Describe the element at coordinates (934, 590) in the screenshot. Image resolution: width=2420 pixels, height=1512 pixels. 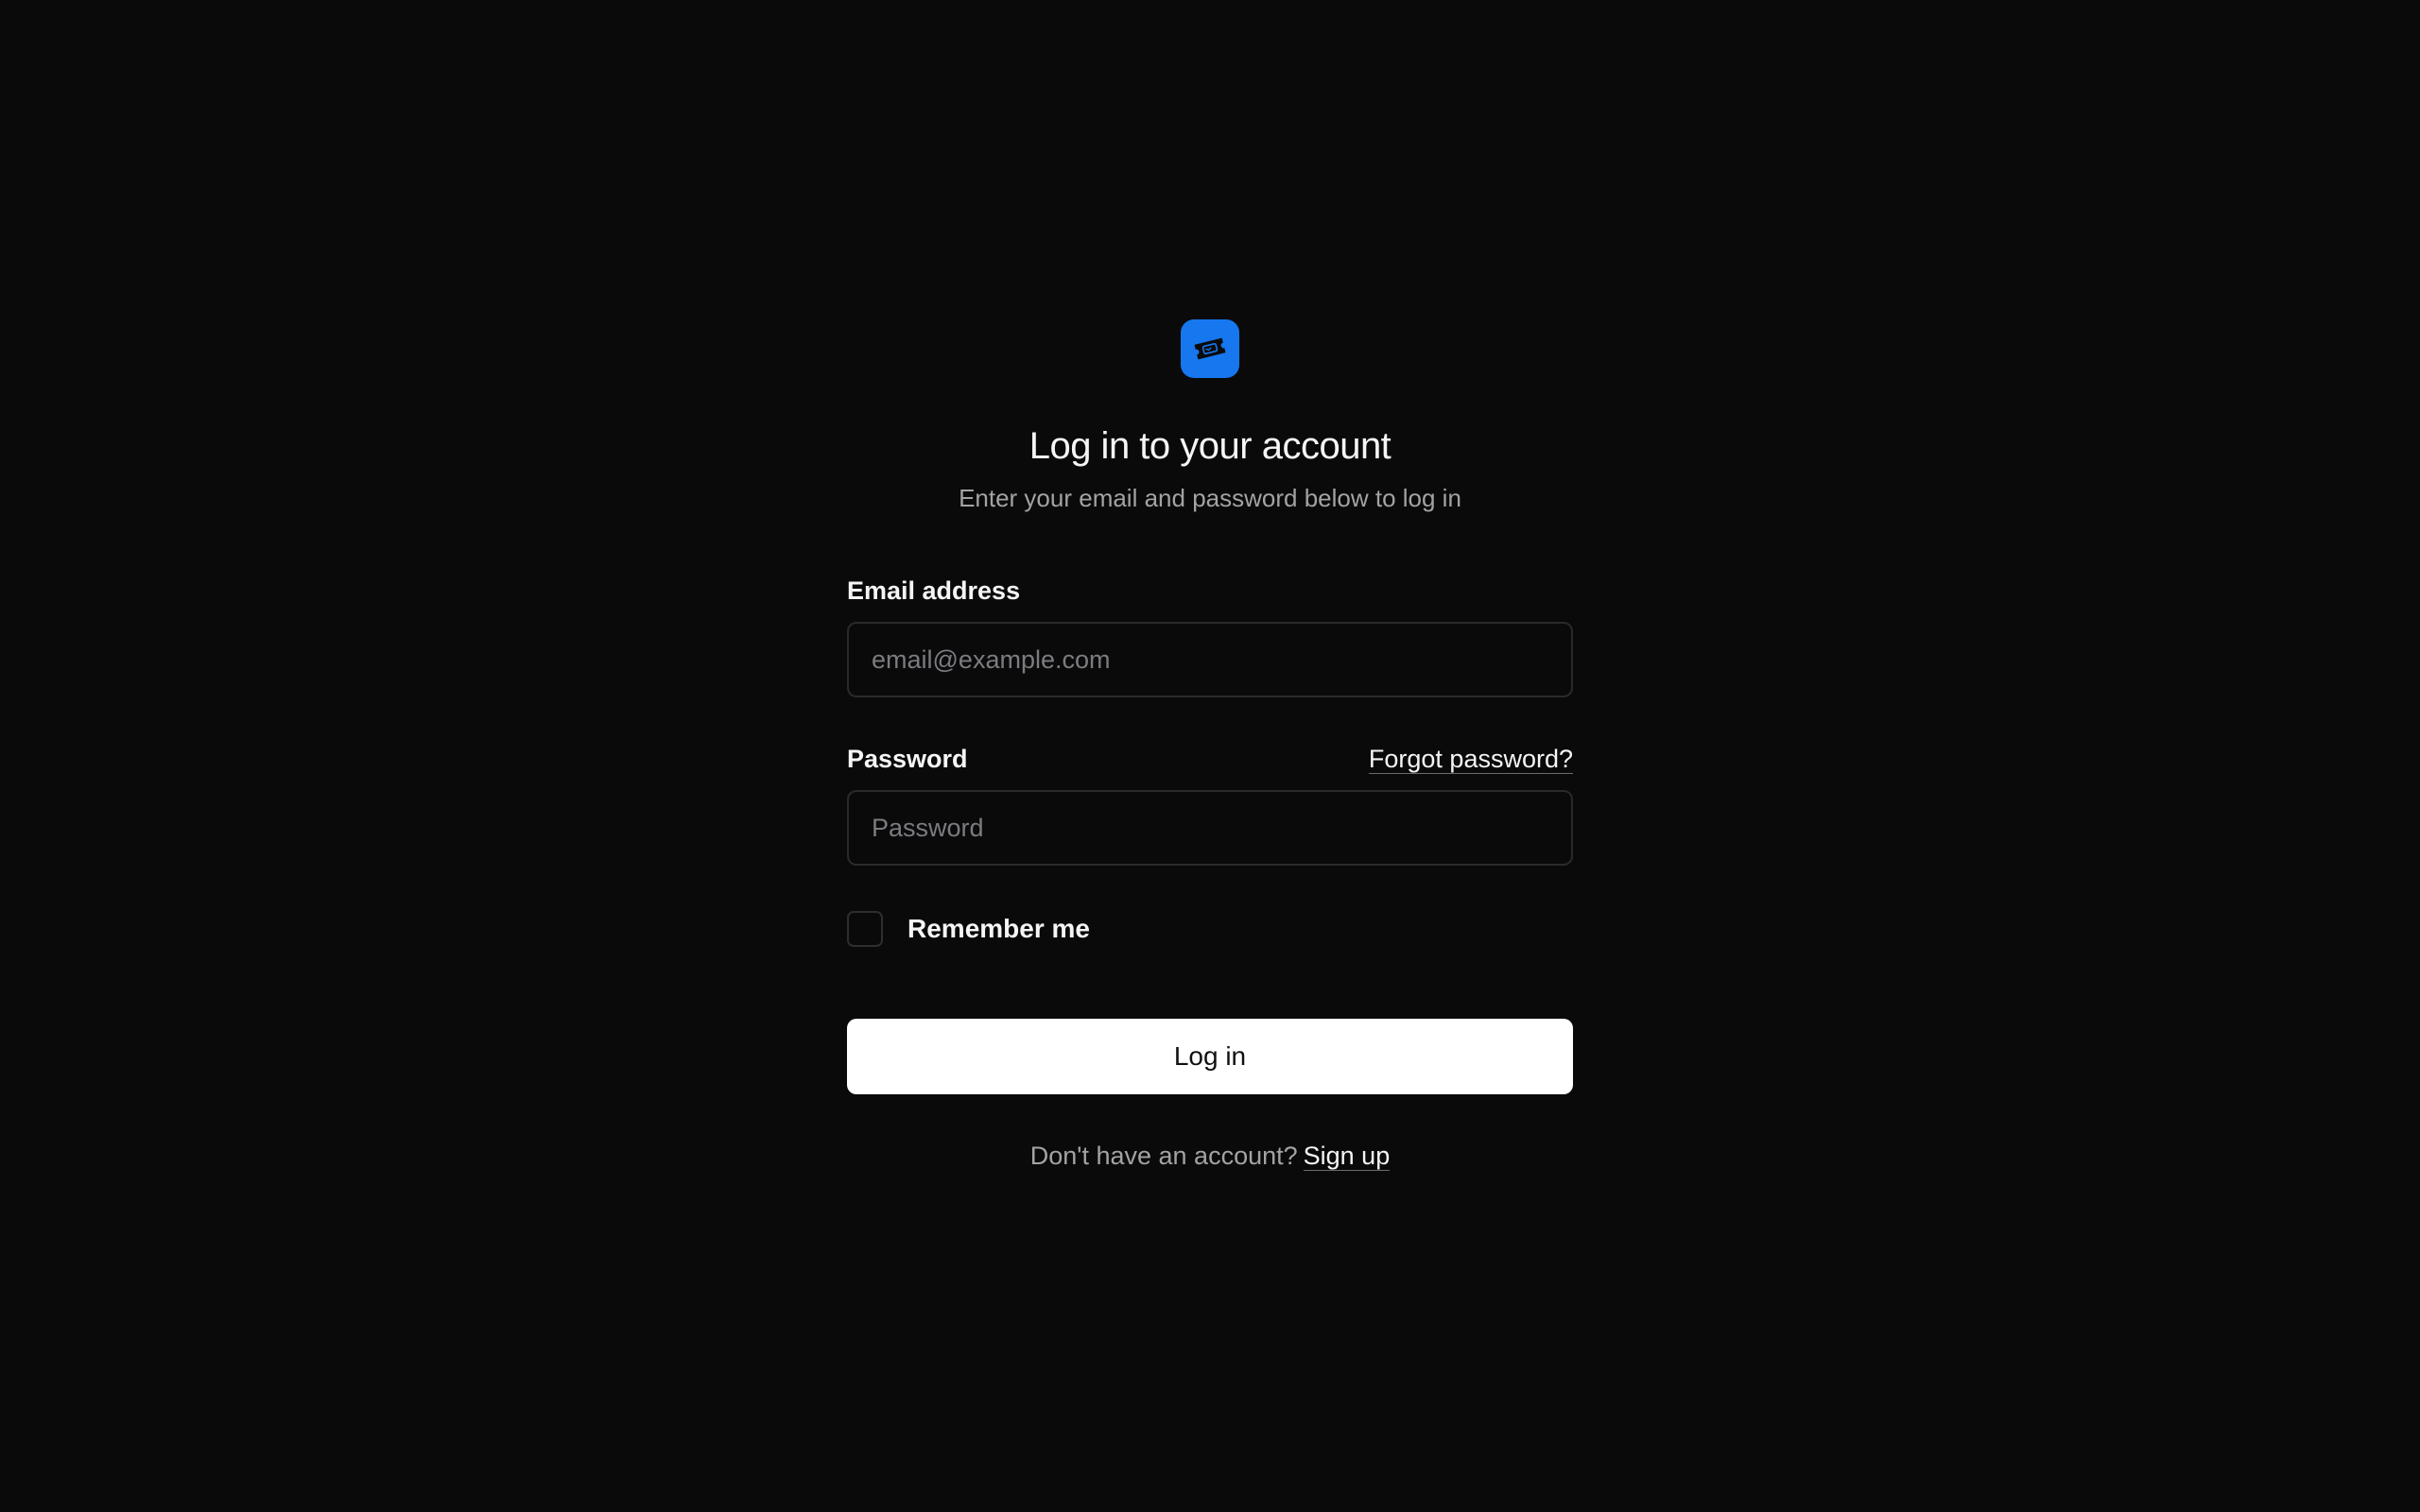
I see `email-label: Email address` at that location.